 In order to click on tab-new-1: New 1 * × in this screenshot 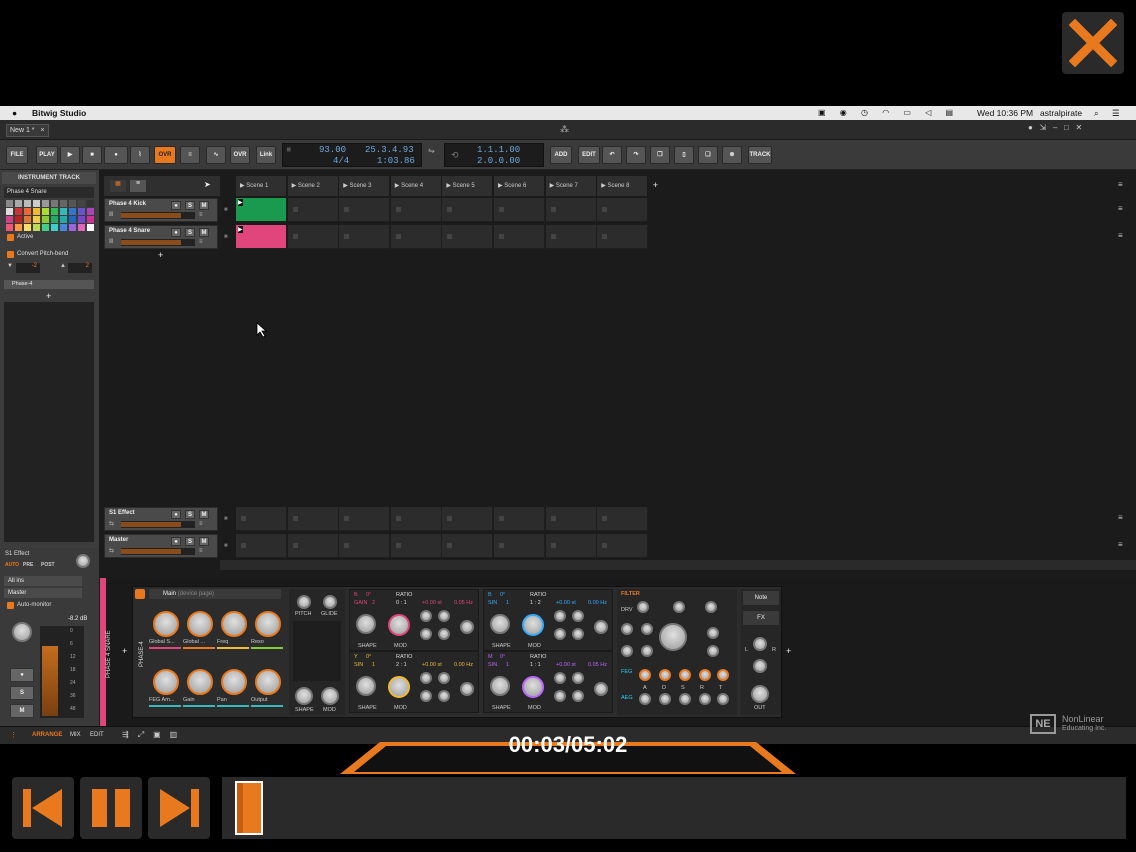, I will do `click(27, 130)`.